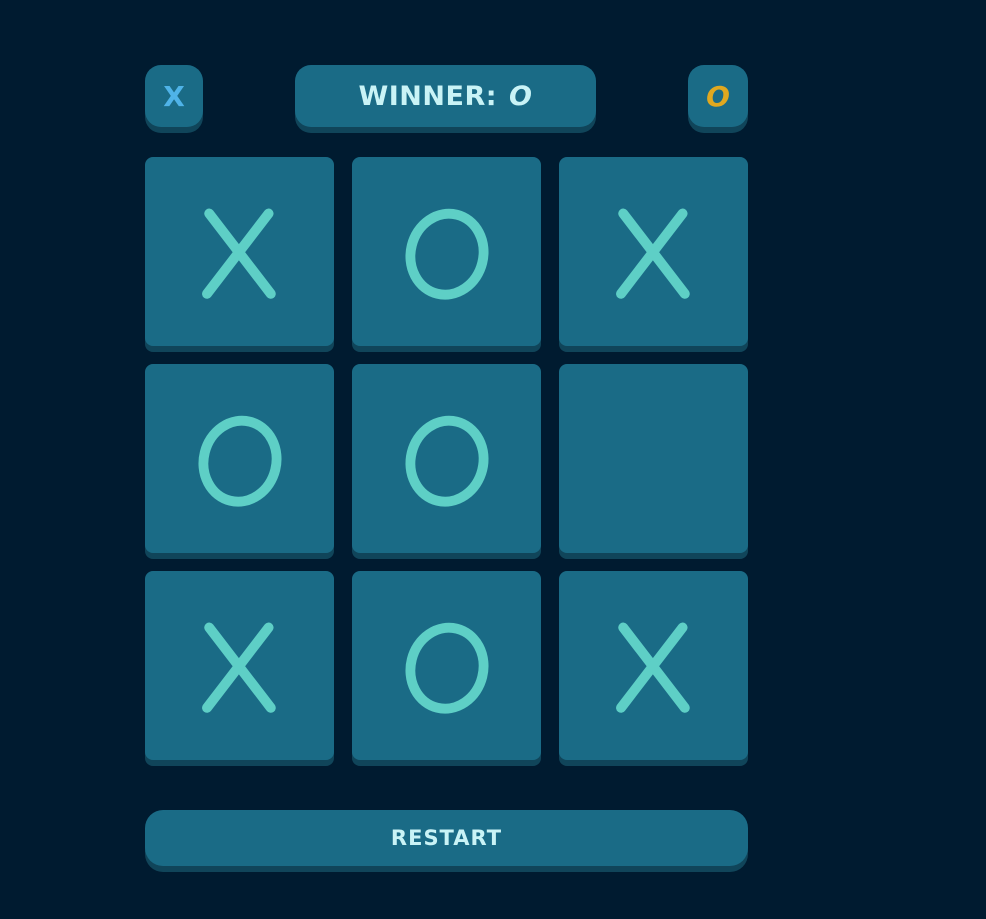 This screenshot has height=919, width=986. I want to click on player-o-indicator: O, so click(718, 96).